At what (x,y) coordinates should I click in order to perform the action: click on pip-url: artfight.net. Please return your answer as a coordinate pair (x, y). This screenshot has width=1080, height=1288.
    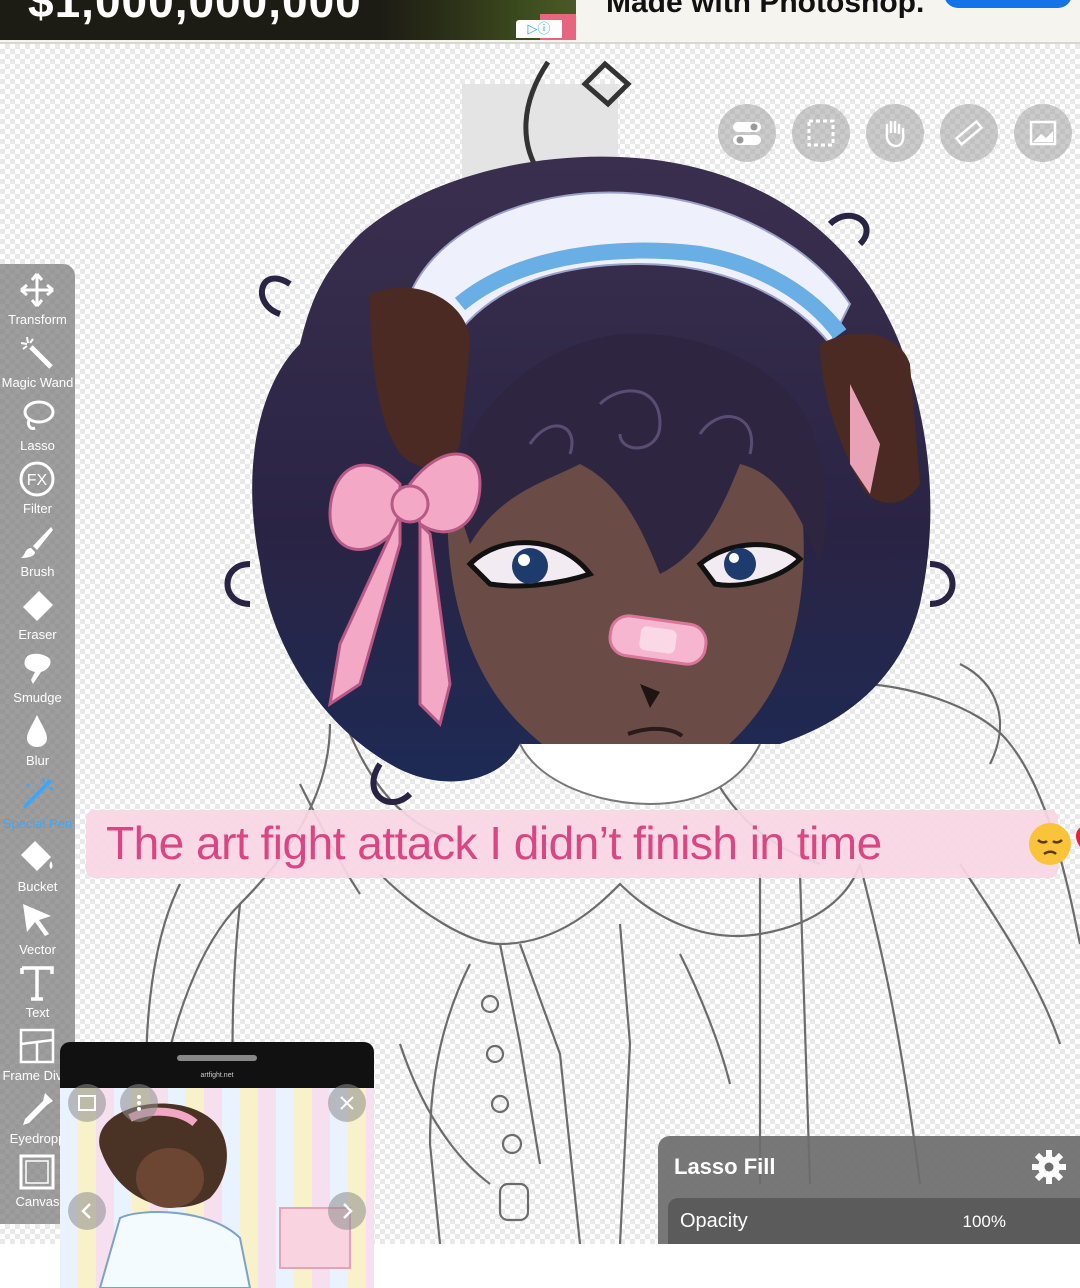
    Looking at the image, I should click on (217, 1075).